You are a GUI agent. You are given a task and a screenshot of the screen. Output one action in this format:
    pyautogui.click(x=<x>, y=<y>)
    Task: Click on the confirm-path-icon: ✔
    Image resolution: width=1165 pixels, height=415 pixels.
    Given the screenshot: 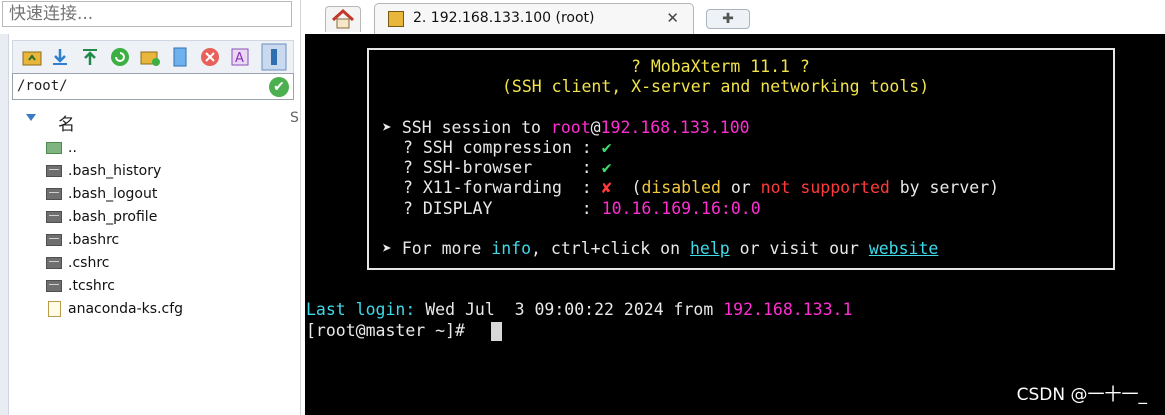 What is the action you would take?
    pyautogui.click(x=279, y=87)
    